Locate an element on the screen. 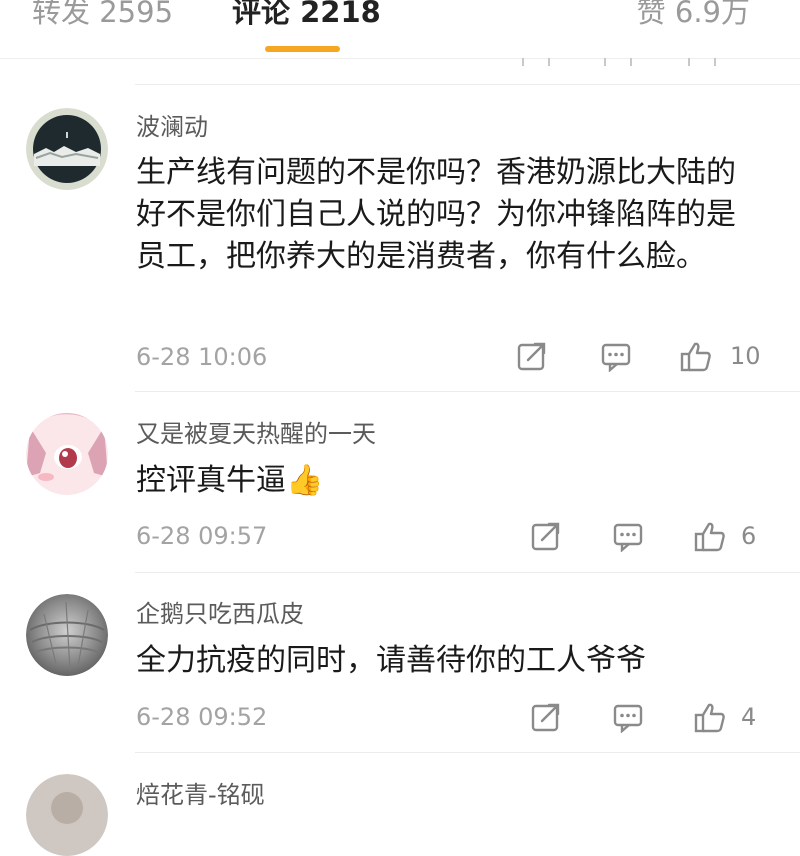 The image size is (800, 856). comment-actions: 6 is located at coordinates (400, 537).